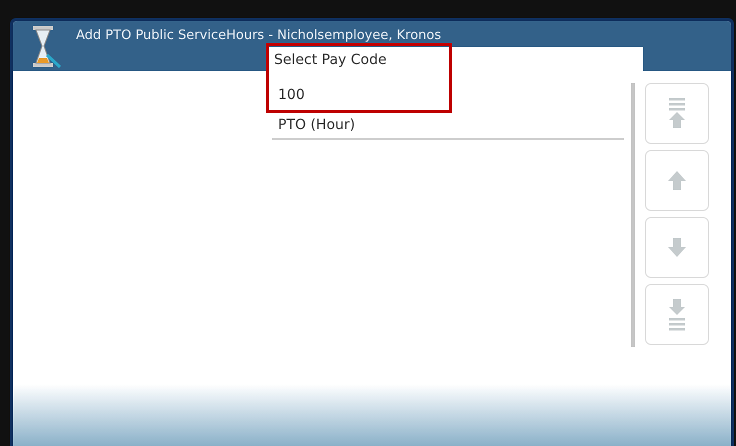 This screenshot has height=446, width=736. I want to click on list-item: 100, so click(448, 95).